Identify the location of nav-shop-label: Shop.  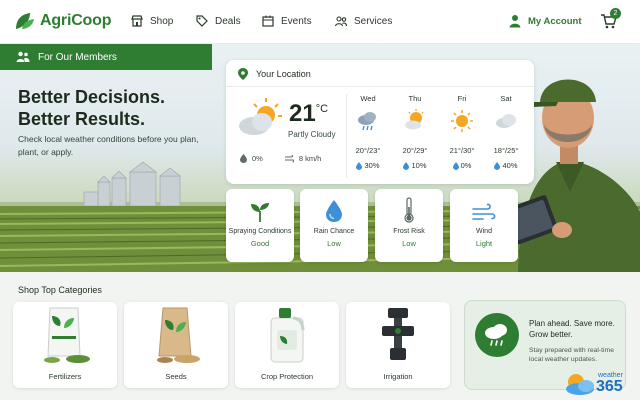
(162, 21).